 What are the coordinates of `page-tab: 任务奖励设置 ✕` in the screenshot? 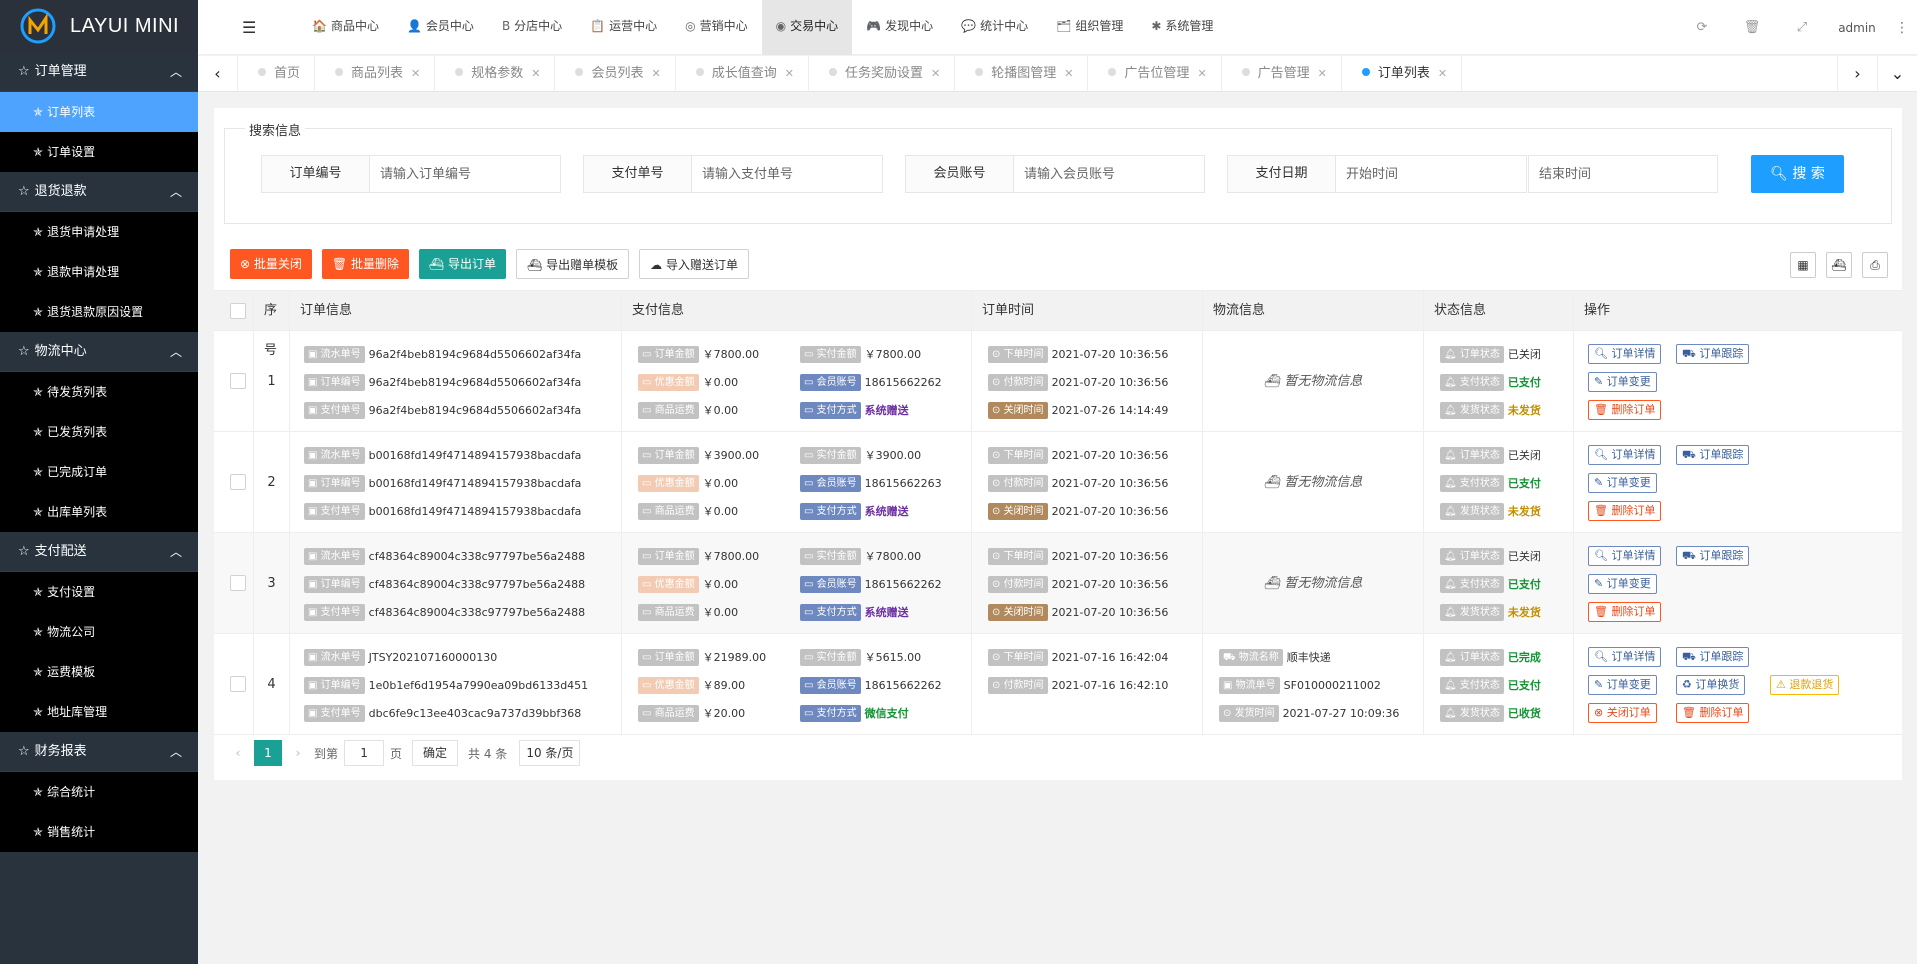 It's located at (882, 74).